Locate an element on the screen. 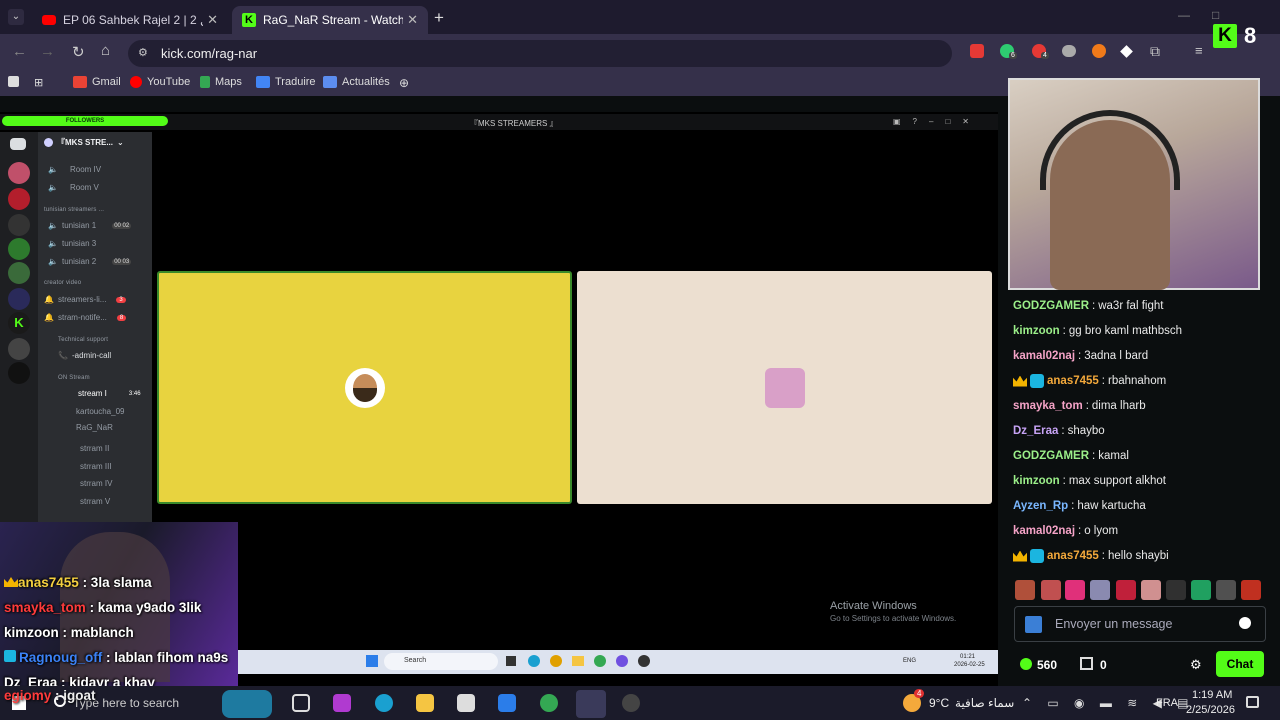  obs-icon is located at coordinates (631, 703).